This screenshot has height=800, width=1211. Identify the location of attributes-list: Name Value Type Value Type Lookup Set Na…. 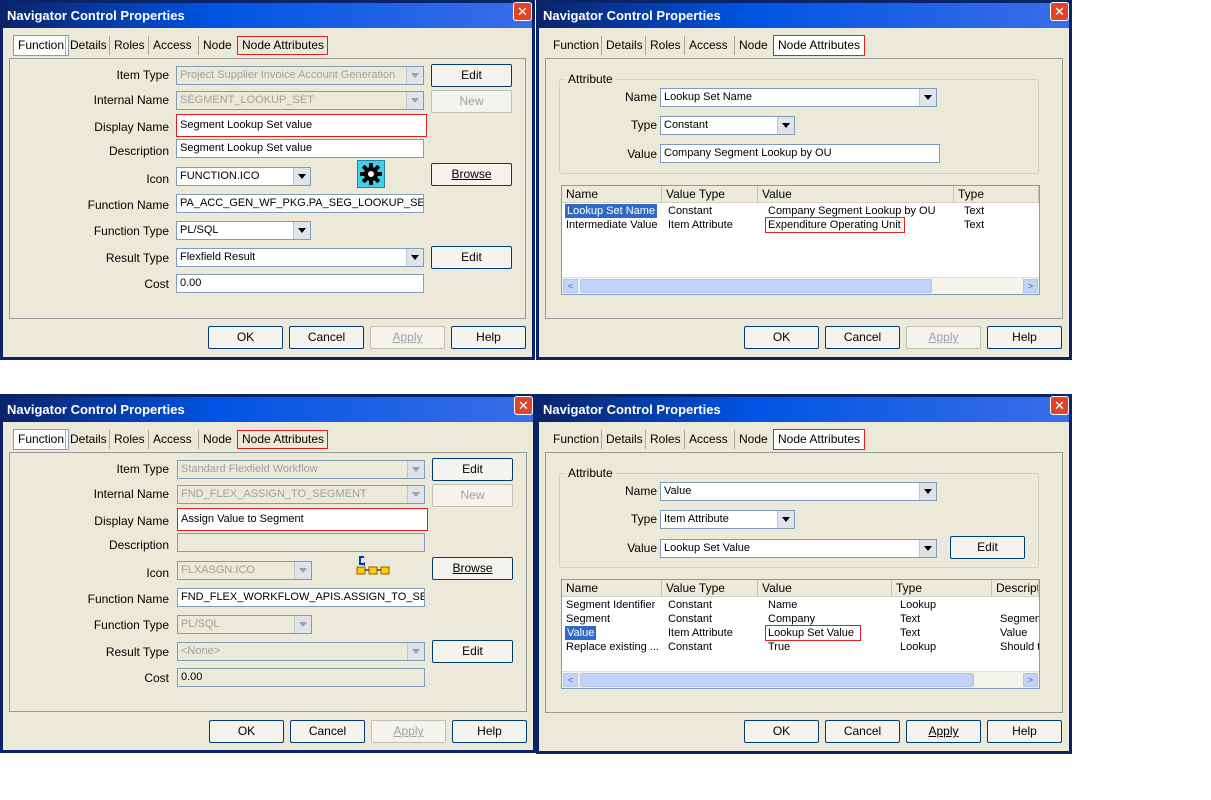
(800, 240).